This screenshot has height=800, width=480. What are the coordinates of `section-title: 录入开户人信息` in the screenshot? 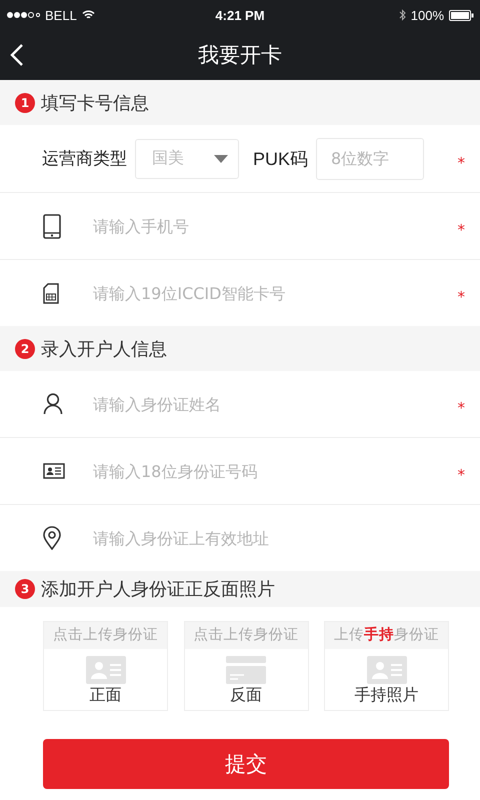 It's located at (104, 349).